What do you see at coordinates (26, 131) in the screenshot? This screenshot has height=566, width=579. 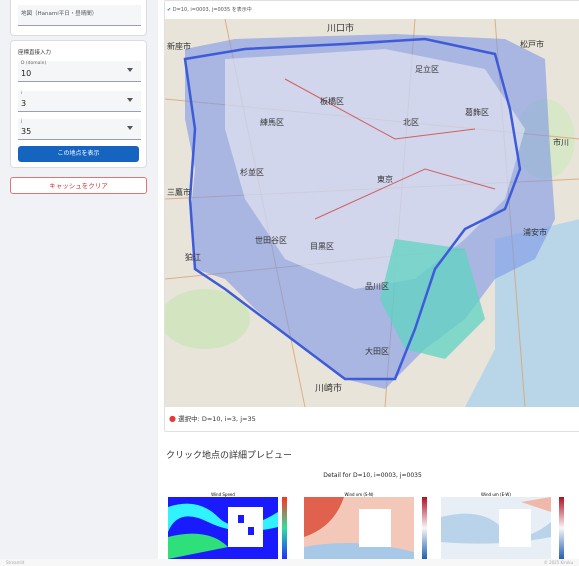 I see `j-select-value: 35` at bounding box center [26, 131].